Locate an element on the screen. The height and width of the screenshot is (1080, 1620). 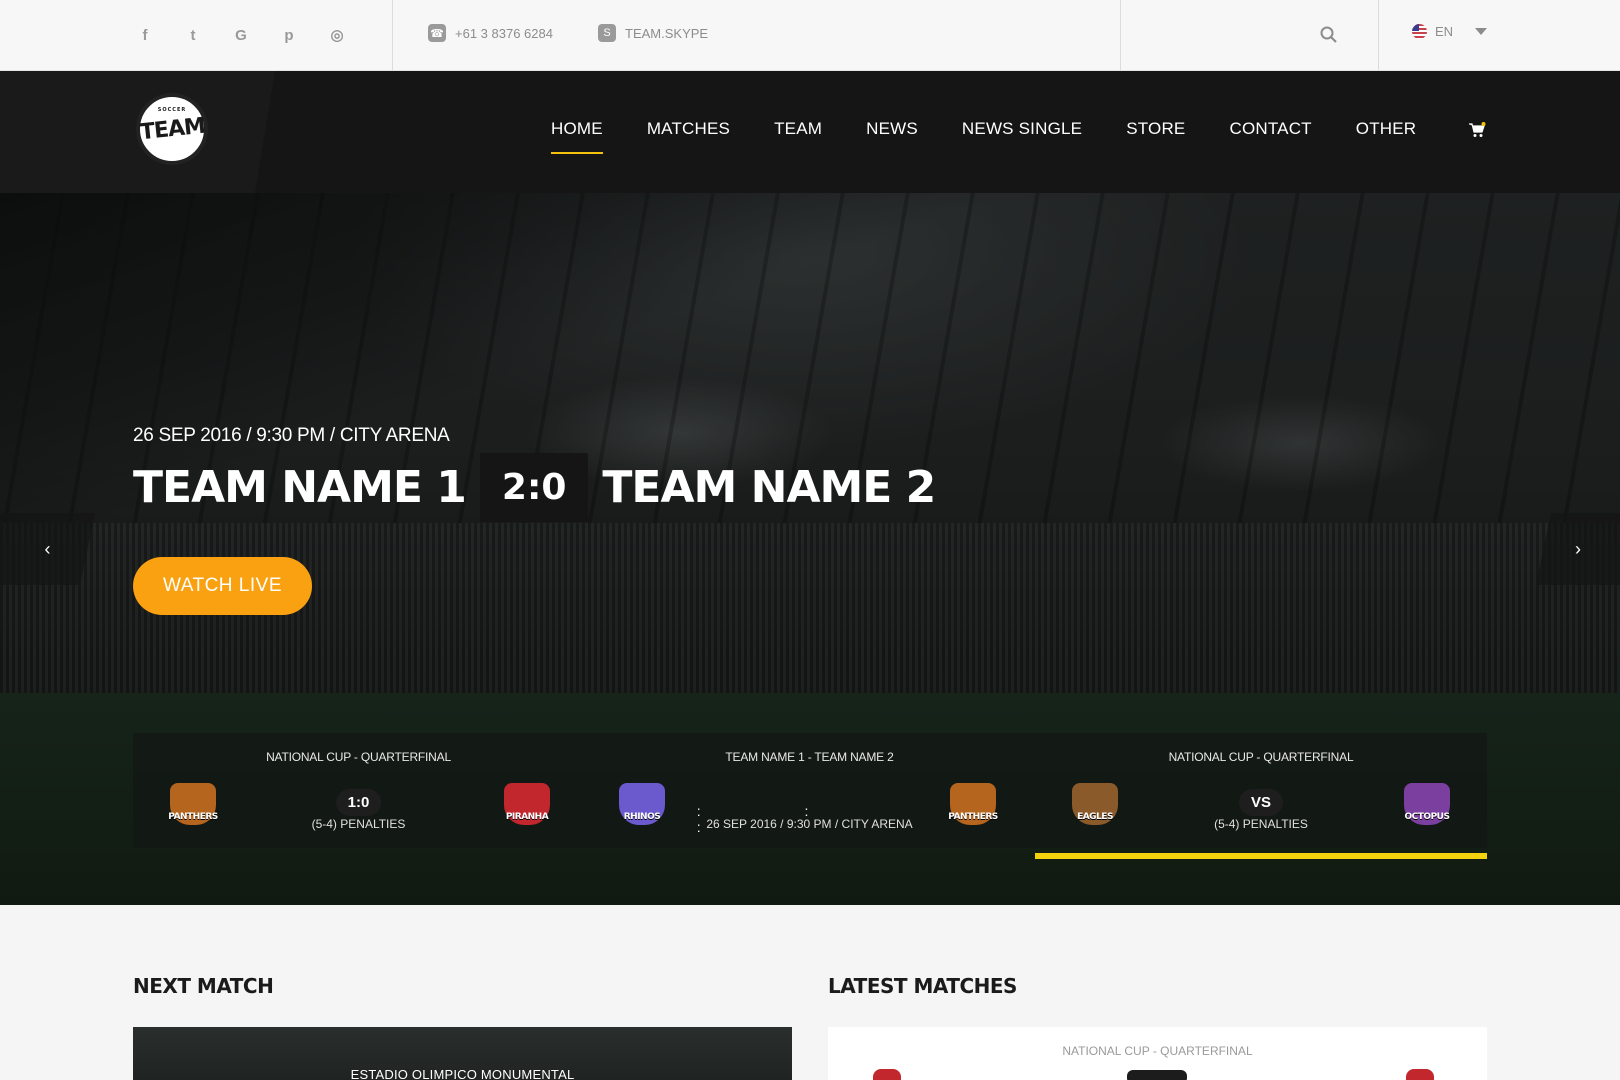
skype-name: TEAM.SKYPE is located at coordinates (667, 33).